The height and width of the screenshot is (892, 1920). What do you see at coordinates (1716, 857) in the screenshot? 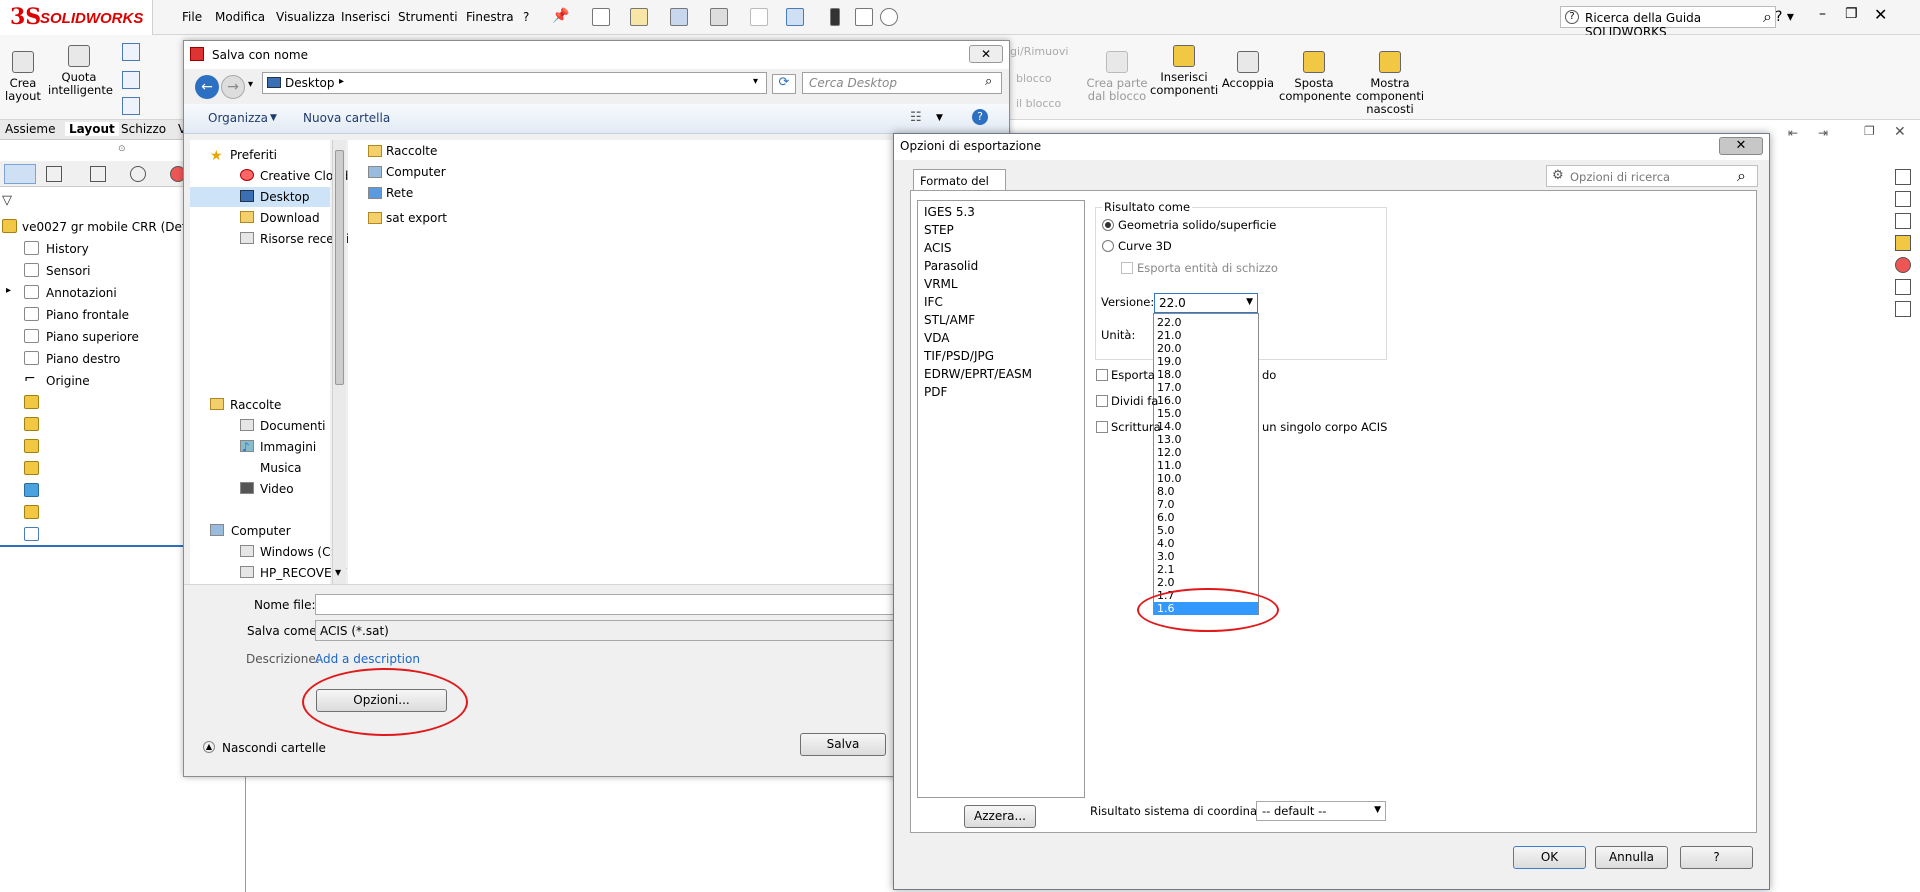
I see `help-button: ?` at bounding box center [1716, 857].